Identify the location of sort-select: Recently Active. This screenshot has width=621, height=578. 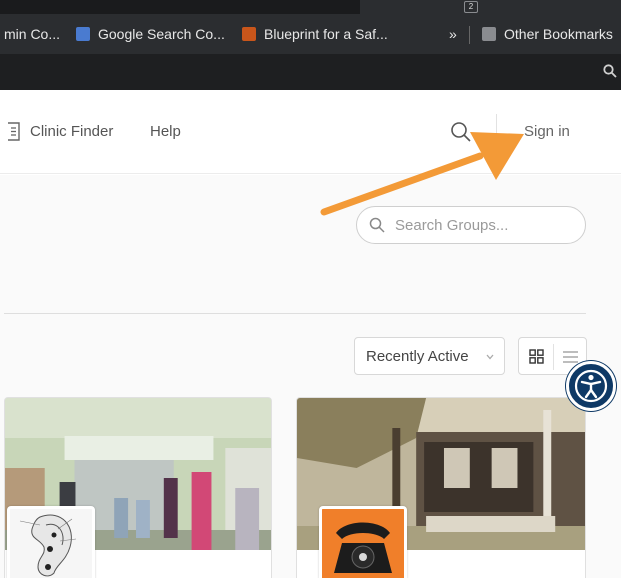
(429, 356).